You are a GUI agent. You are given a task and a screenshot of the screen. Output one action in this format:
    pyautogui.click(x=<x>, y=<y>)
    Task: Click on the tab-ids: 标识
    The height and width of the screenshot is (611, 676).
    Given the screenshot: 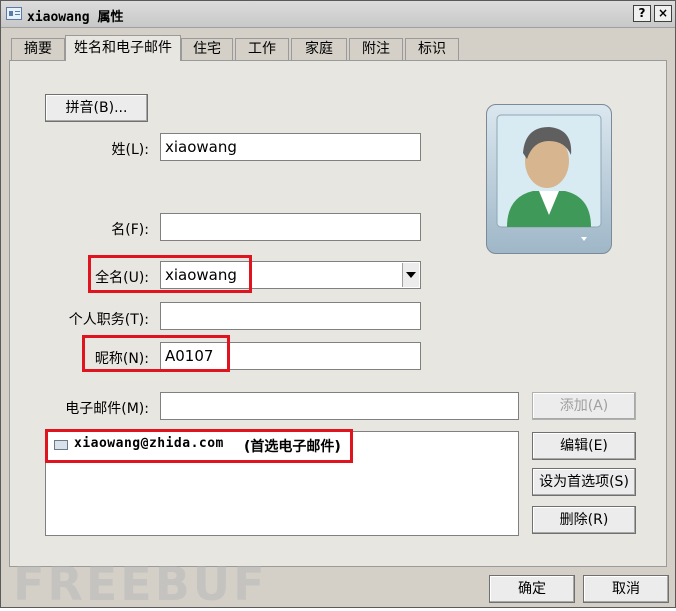 What is the action you would take?
    pyautogui.click(x=432, y=49)
    